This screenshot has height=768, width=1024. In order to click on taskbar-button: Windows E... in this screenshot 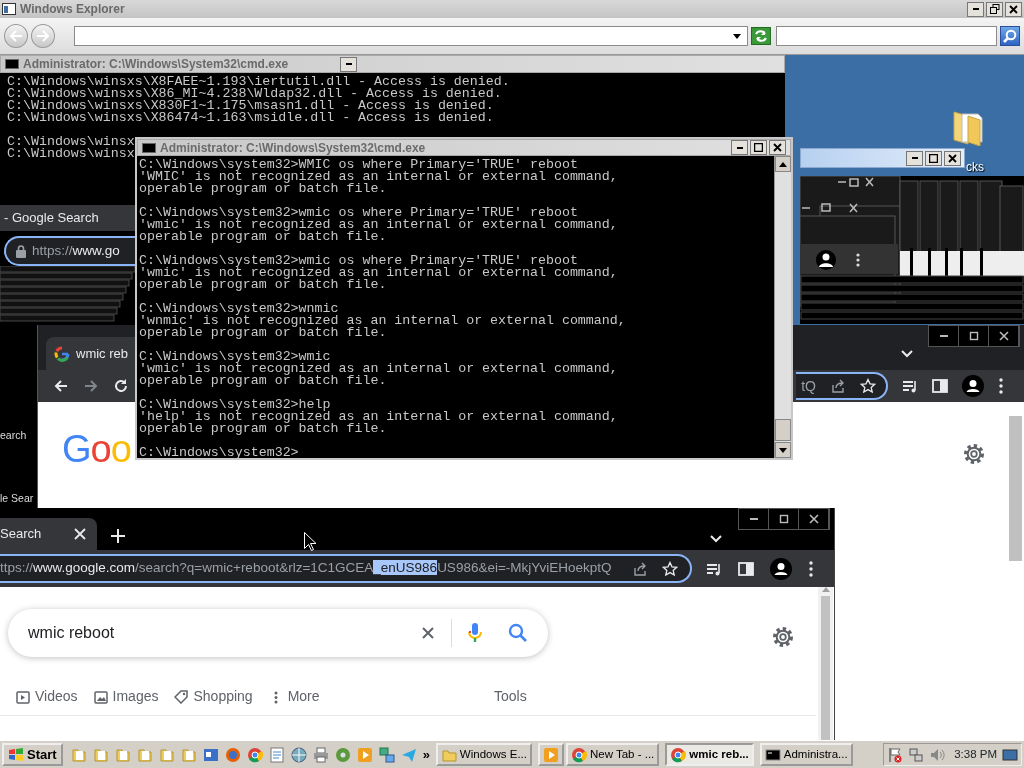, I will do `click(483, 754)`.